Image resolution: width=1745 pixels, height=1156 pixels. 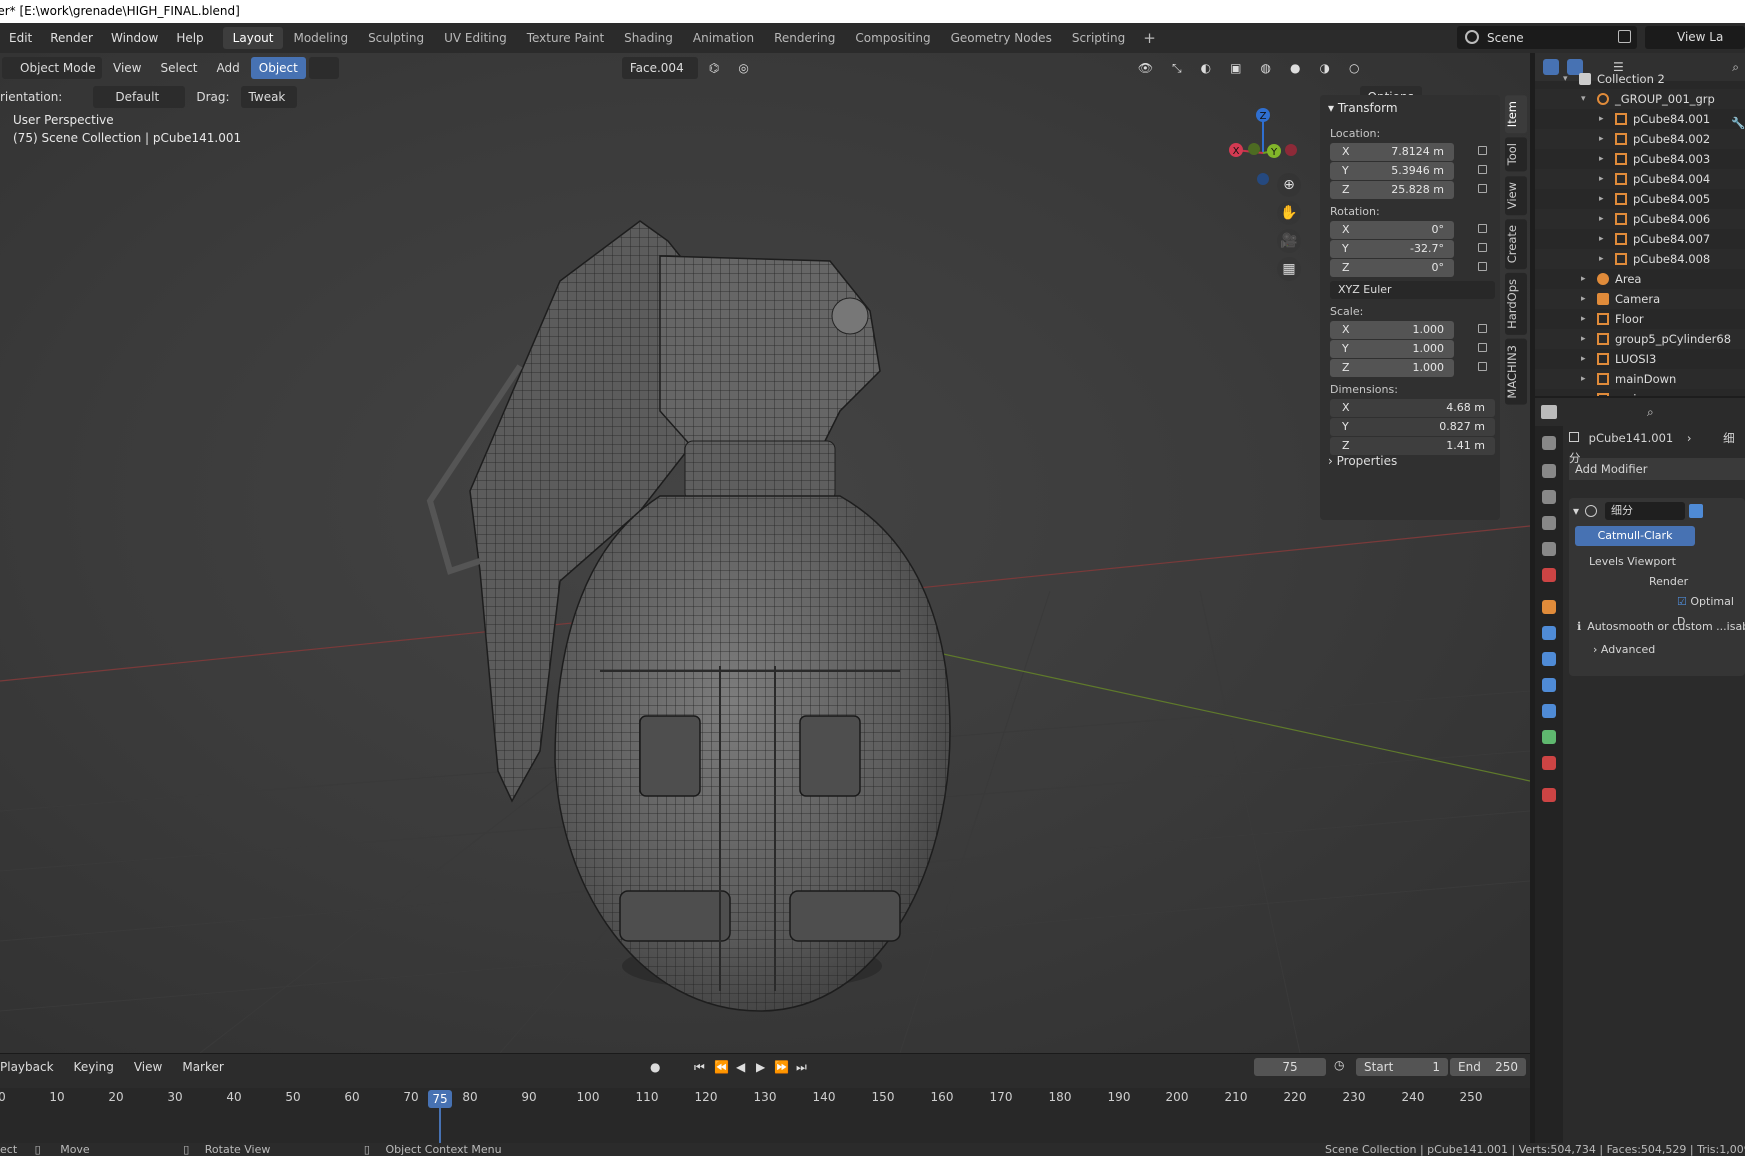 I want to click on jump-end-icon: ⏭, so click(x=801, y=1067).